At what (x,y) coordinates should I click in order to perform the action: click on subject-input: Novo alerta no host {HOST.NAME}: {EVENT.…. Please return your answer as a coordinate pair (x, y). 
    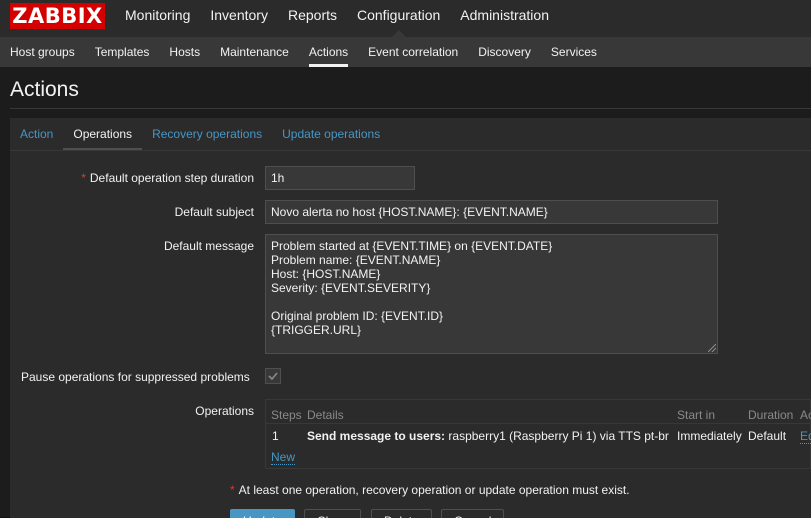
    Looking at the image, I should click on (491, 212).